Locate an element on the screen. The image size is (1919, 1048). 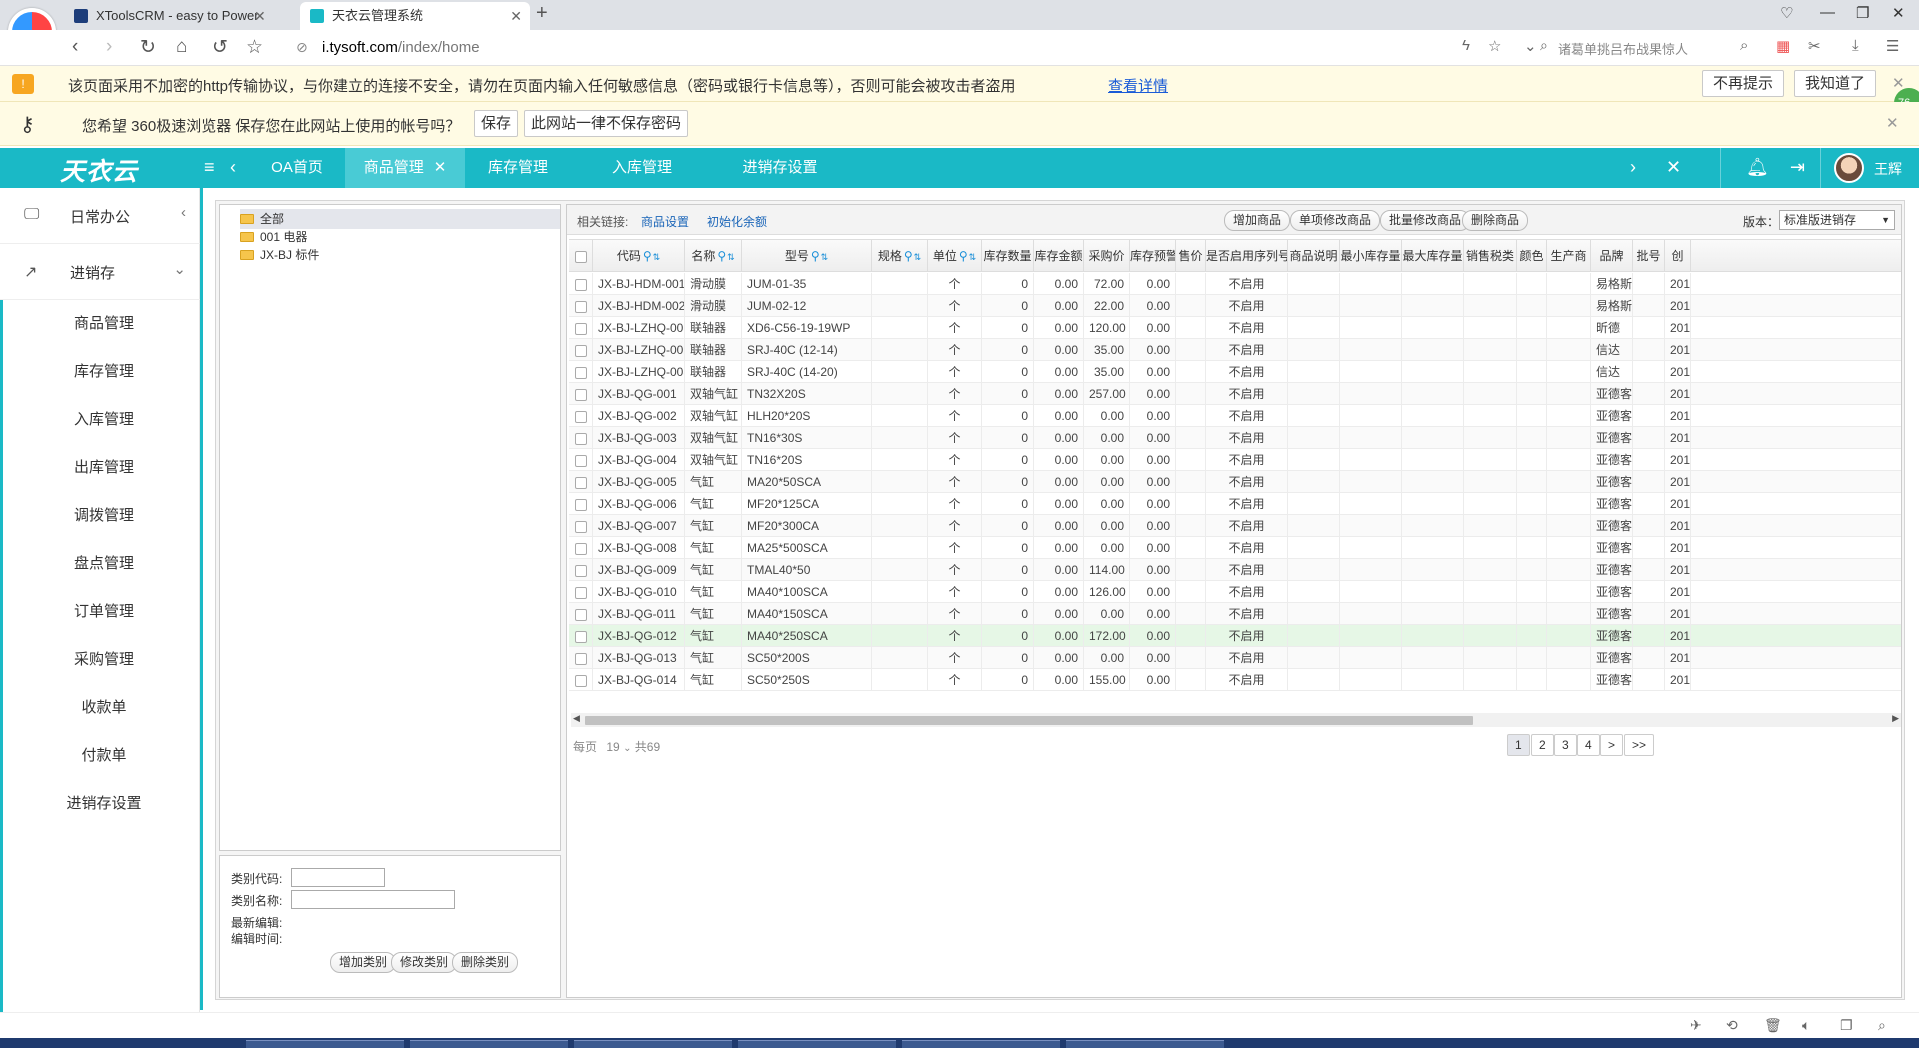
zoom-icon: ⌕ is located at coordinates (1882, 1025).